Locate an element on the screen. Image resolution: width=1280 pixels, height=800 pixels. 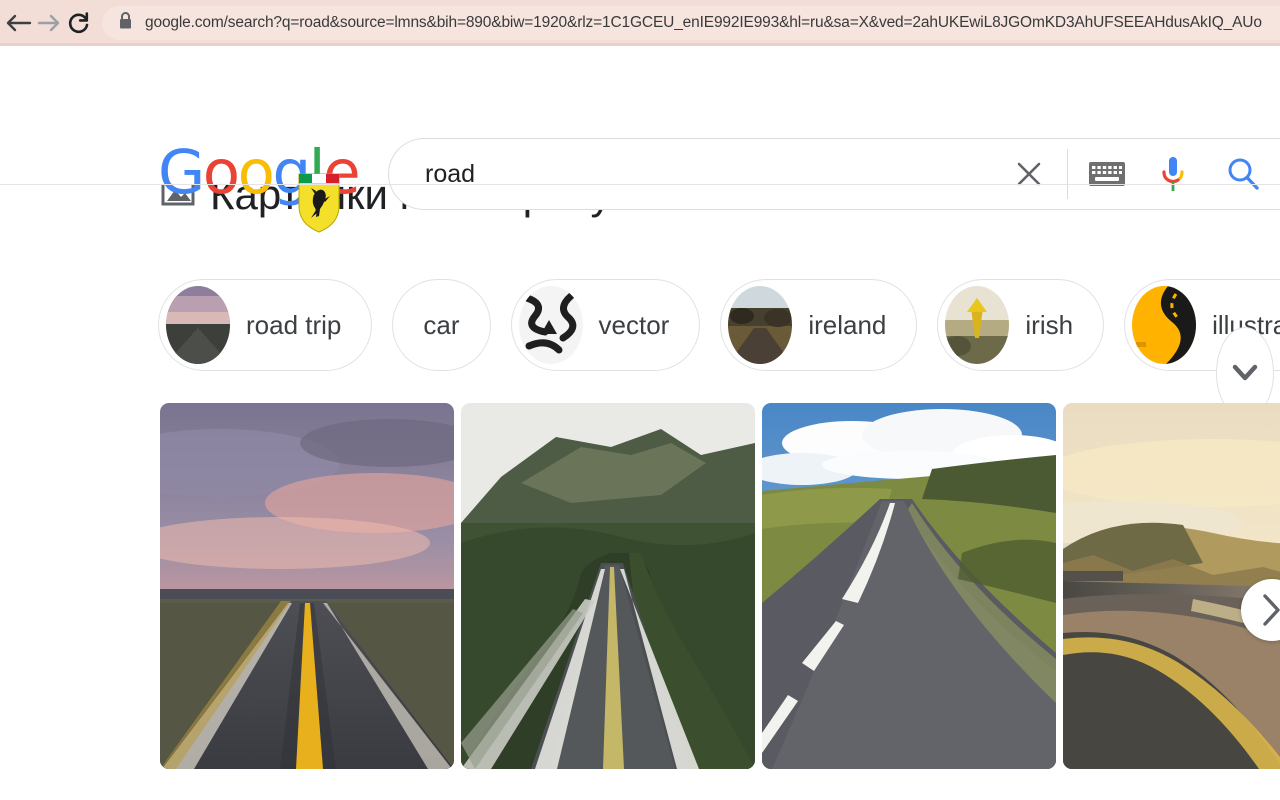
chip-car: car is located at coordinates (441, 325).